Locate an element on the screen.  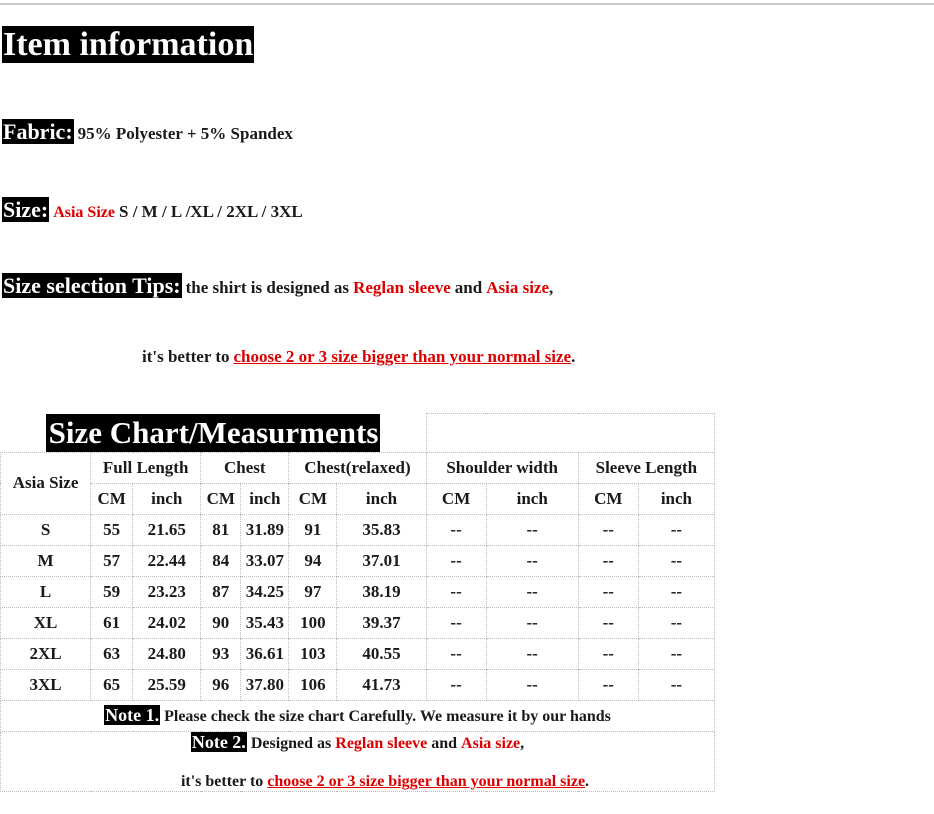
size-tips-line2-prefix: it's better to is located at coordinates (186, 356).